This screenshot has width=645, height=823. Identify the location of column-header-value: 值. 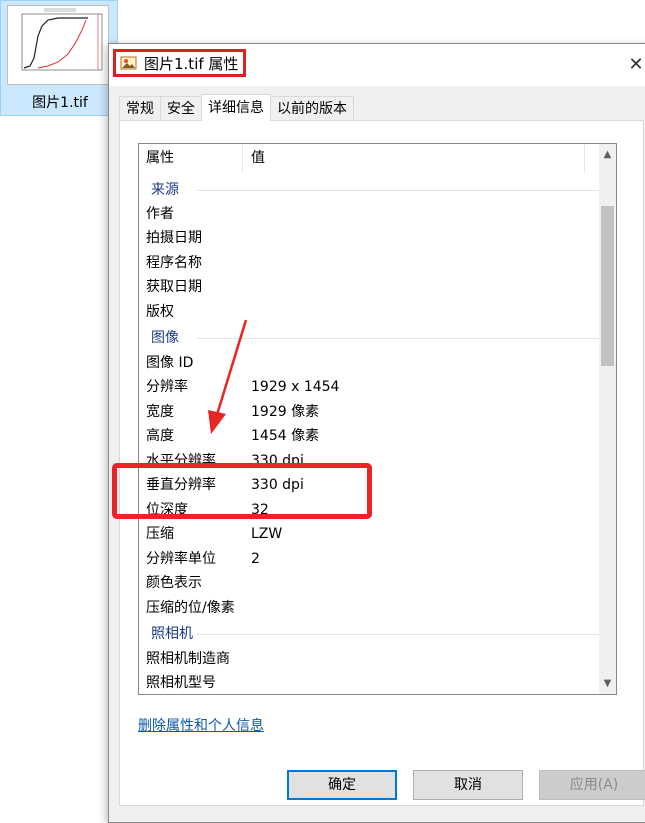
(258, 158).